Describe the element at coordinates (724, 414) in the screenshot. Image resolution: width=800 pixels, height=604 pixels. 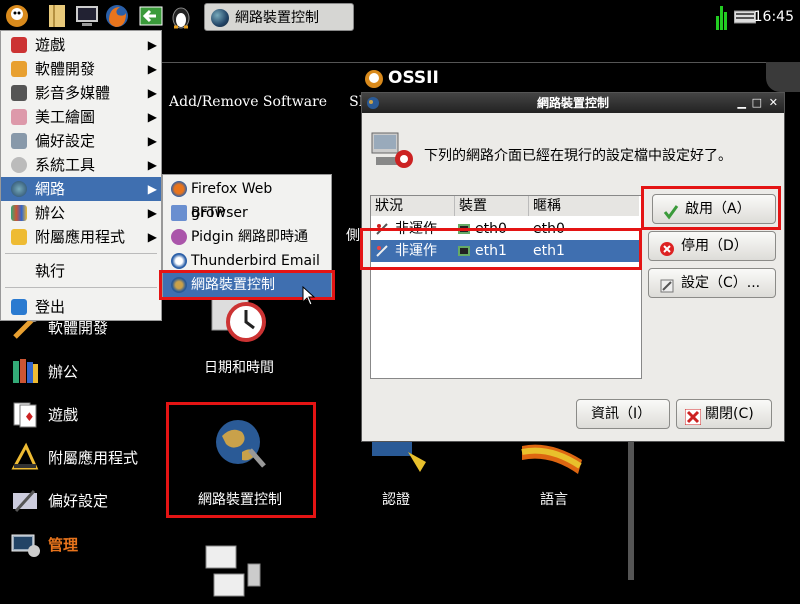
I see `close-button: 關閉(C)` at that location.